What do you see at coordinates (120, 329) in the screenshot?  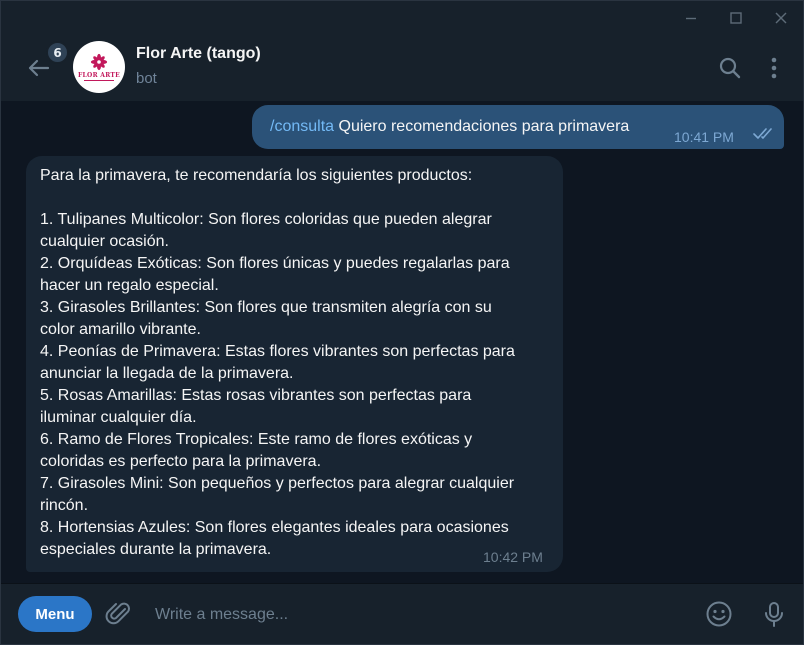 I see `message-line: color amarillo vibrante.` at bounding box center [120, 329].